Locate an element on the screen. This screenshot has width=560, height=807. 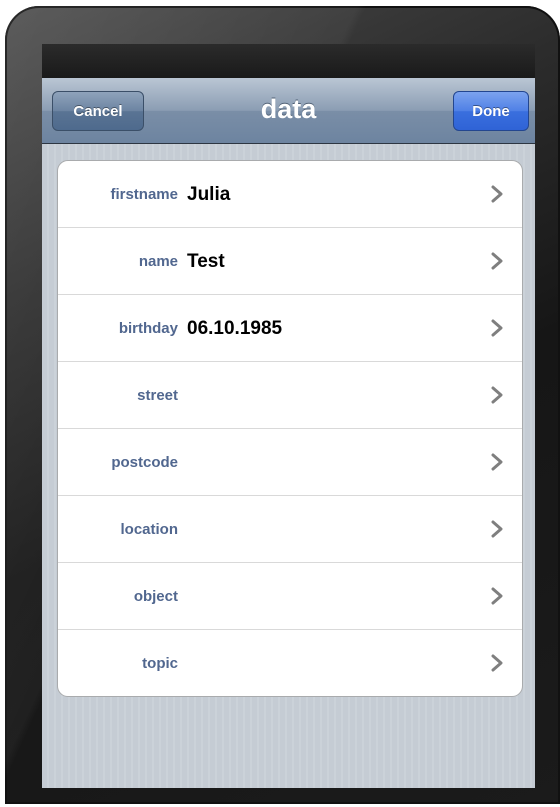
field-row-topic: topic is located at coordinates (290, 663).